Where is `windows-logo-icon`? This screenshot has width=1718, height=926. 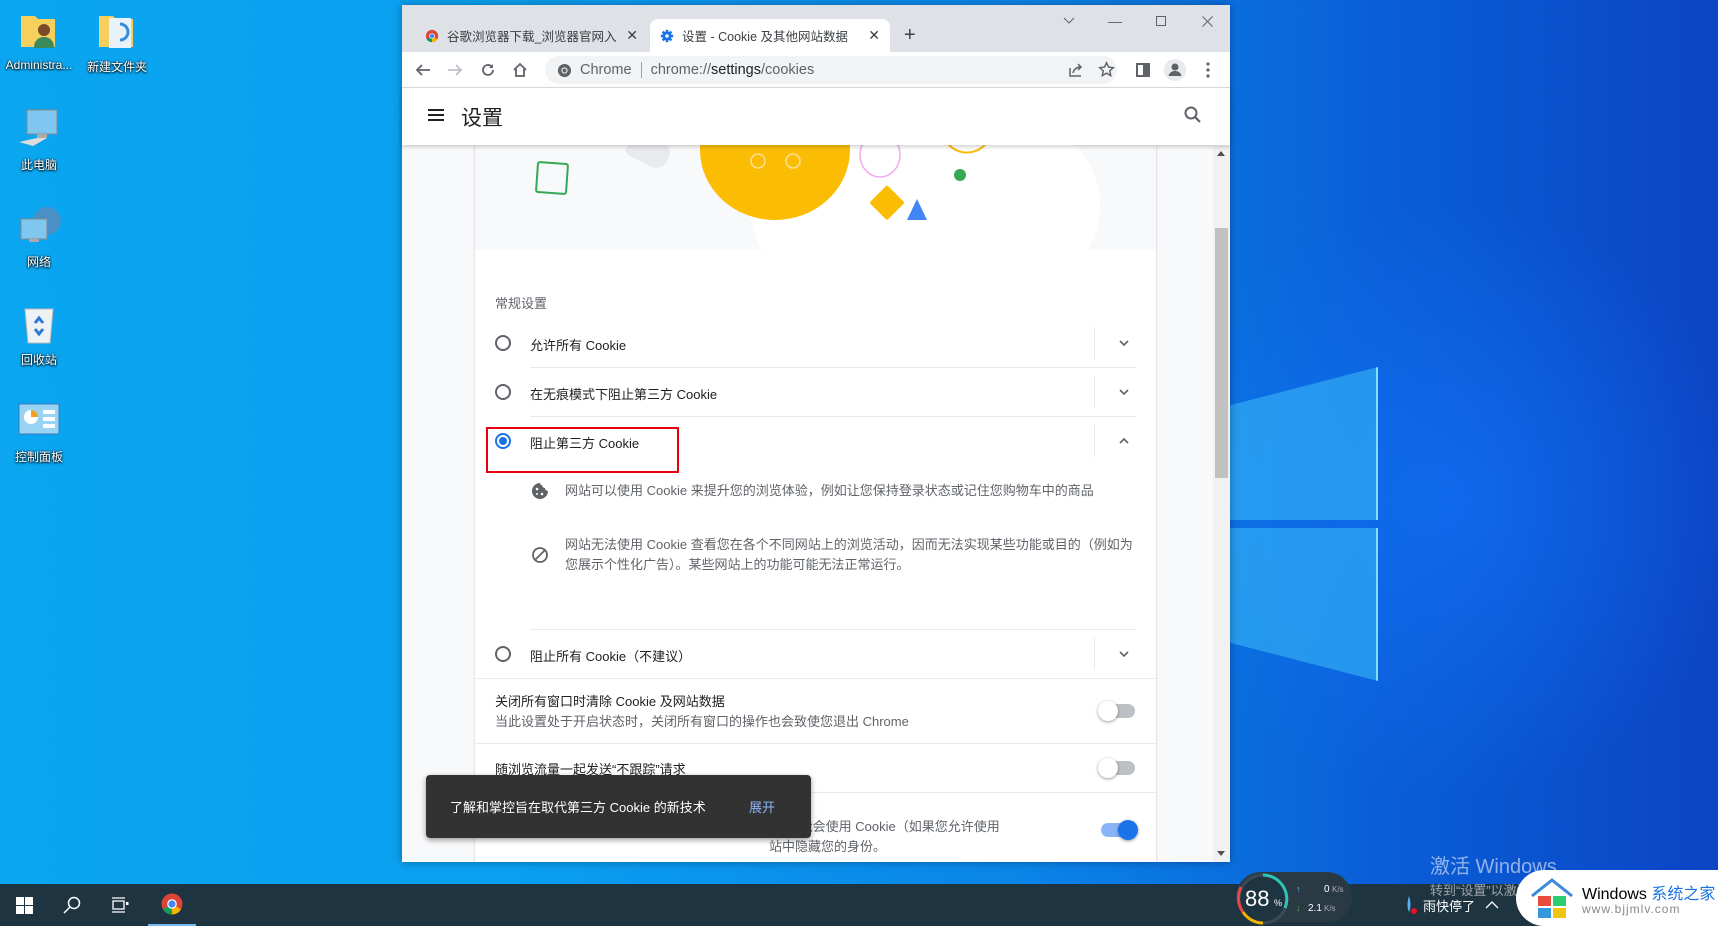
windows-logo-icon is located at coordinates (24, 905).